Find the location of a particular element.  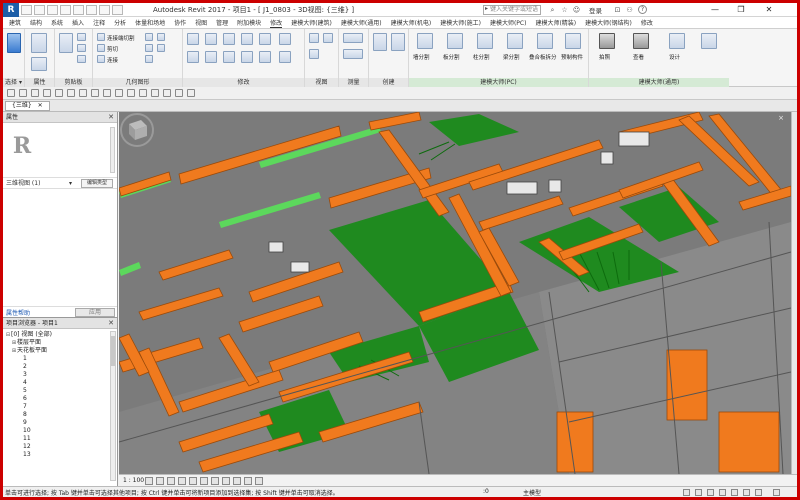

modify-cursor-icon is located at coordinates (14, 43).